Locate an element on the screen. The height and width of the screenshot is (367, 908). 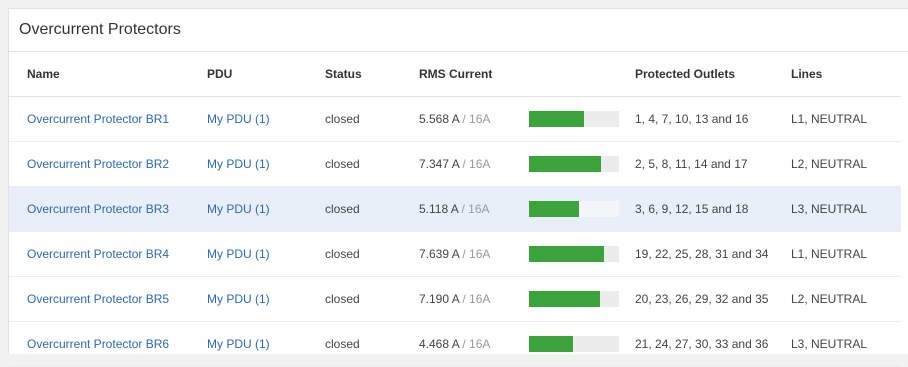
column-header-lines: Lines is located at coordinates (846, 74).